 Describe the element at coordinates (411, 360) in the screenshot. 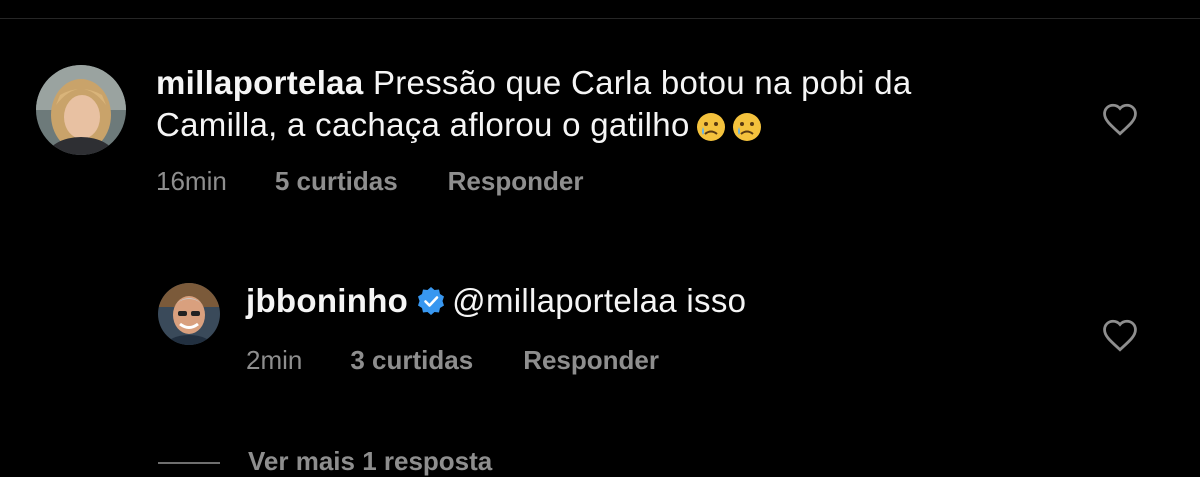

I see `reply-likes: 3 curtidas` at that location.